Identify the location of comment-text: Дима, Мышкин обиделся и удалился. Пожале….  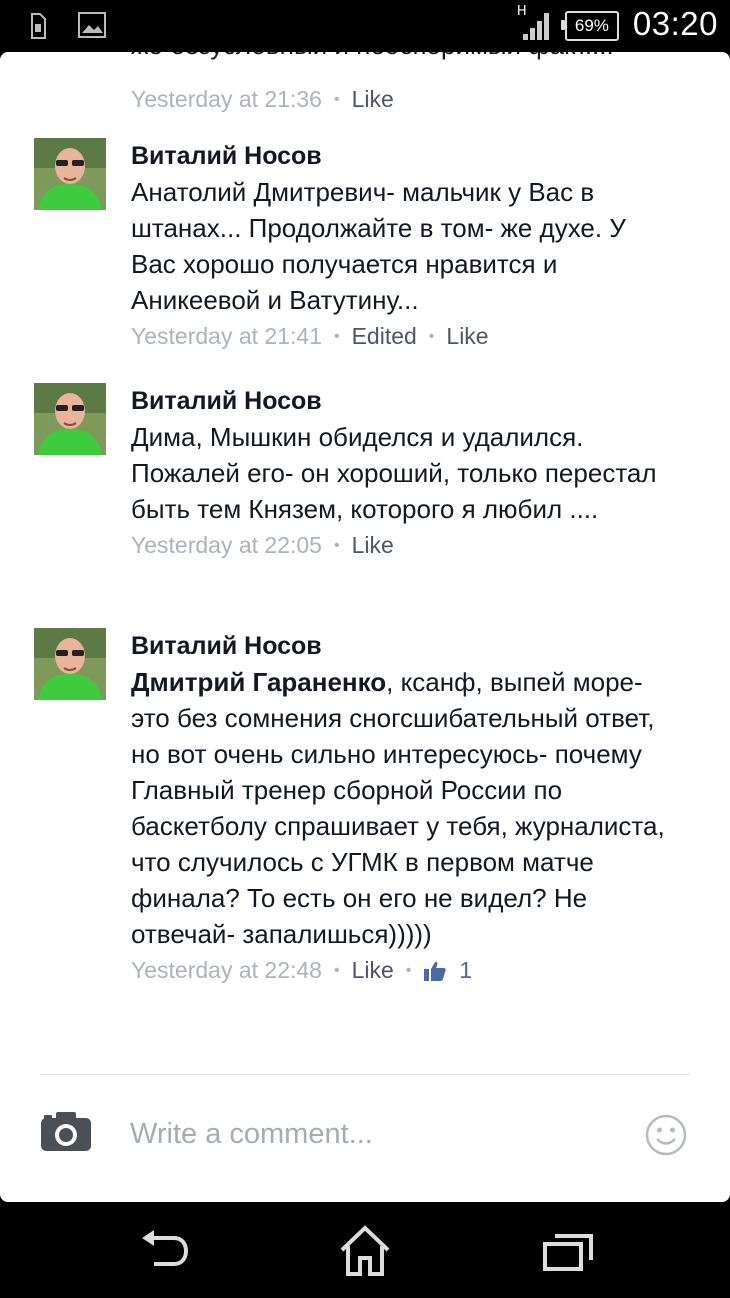
(394, 473).